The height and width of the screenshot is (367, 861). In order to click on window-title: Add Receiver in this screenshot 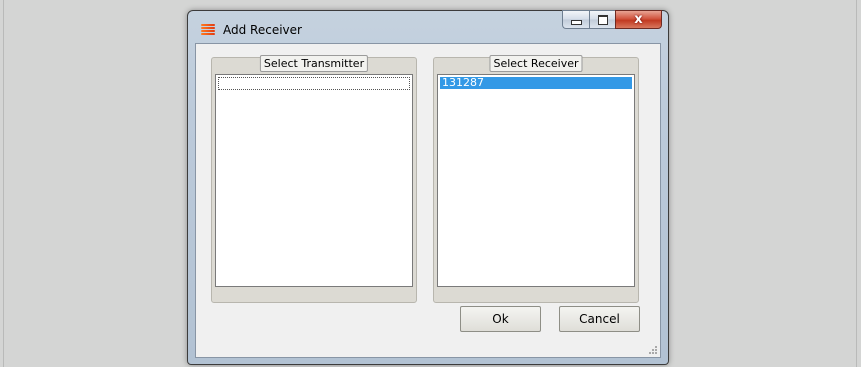, I will do `click(262, 30)`.